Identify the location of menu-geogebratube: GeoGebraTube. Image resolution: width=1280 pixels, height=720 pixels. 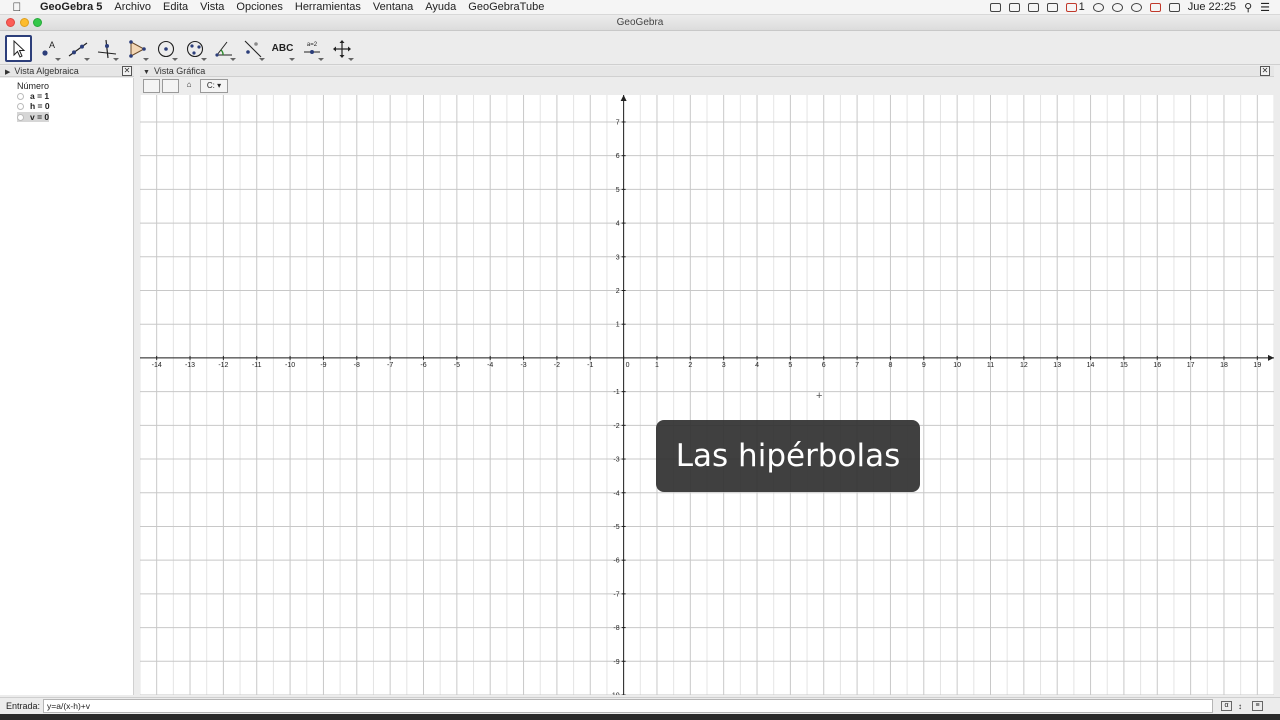
(506, 7).